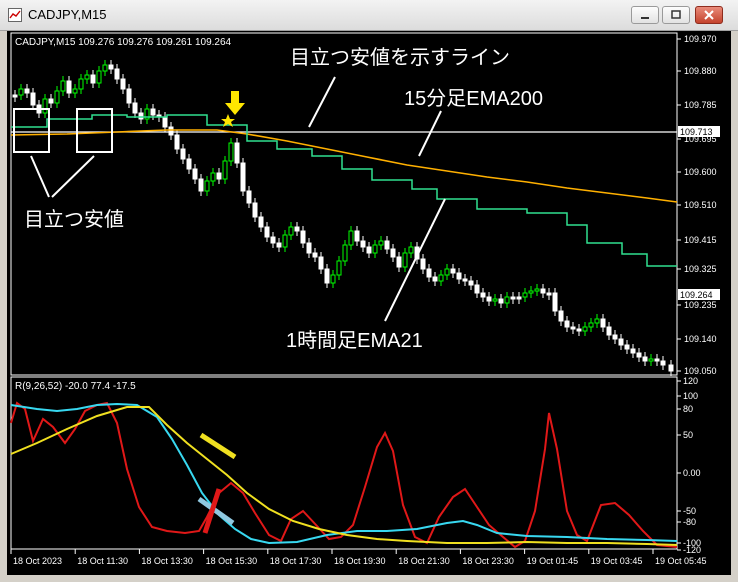 This screenshot has height=582, width=738. What do you see at coordinates (700, 339) in the screenshot?
I see `price-tick-label: 109.140` at bounding box center [700, 339].